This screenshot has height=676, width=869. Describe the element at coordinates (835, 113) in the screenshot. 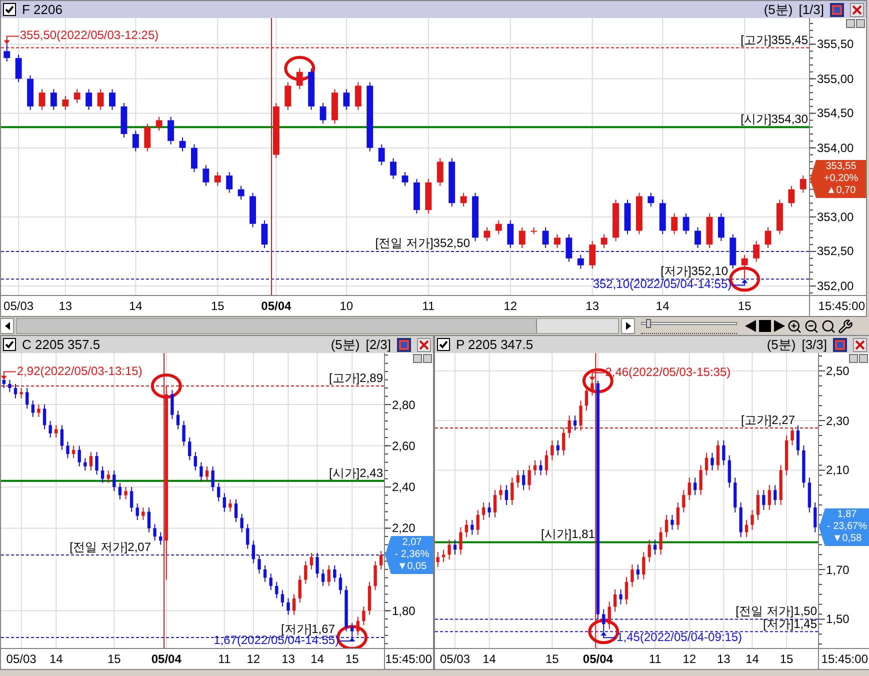

I see `price-tick-label: 354,50` at that location.